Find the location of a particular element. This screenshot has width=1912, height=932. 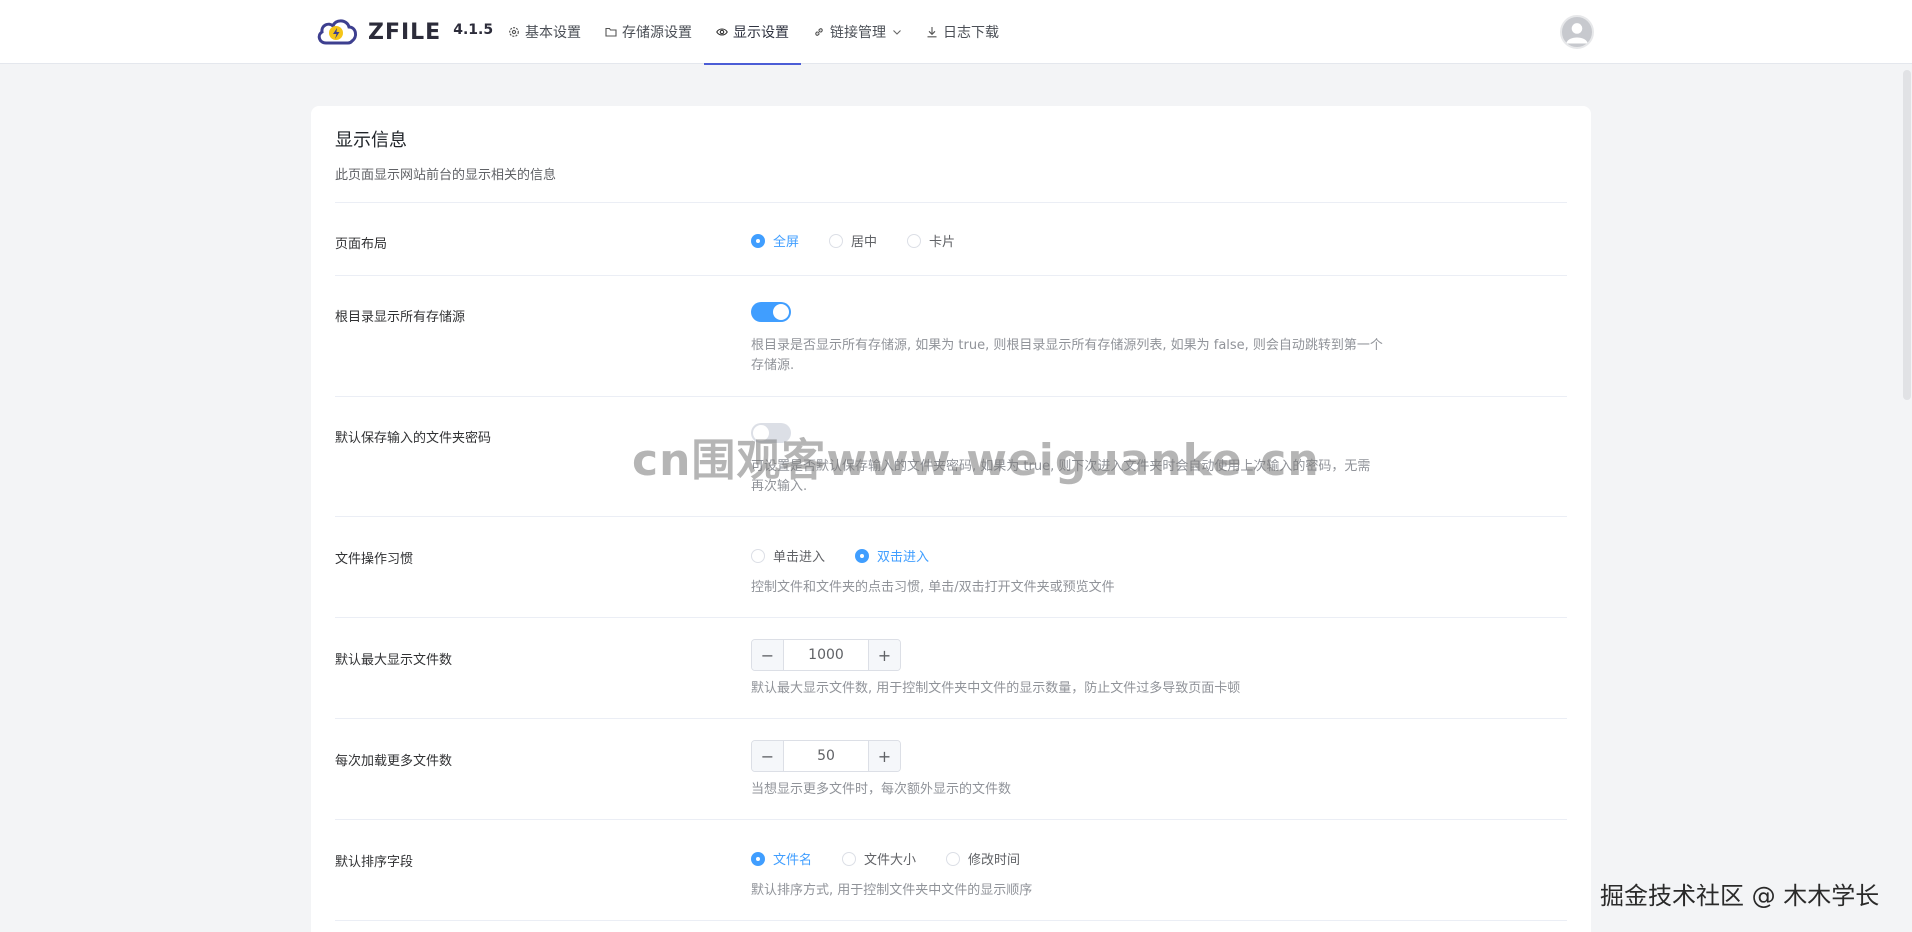

eye-icon is located at coordinates (722, 32).